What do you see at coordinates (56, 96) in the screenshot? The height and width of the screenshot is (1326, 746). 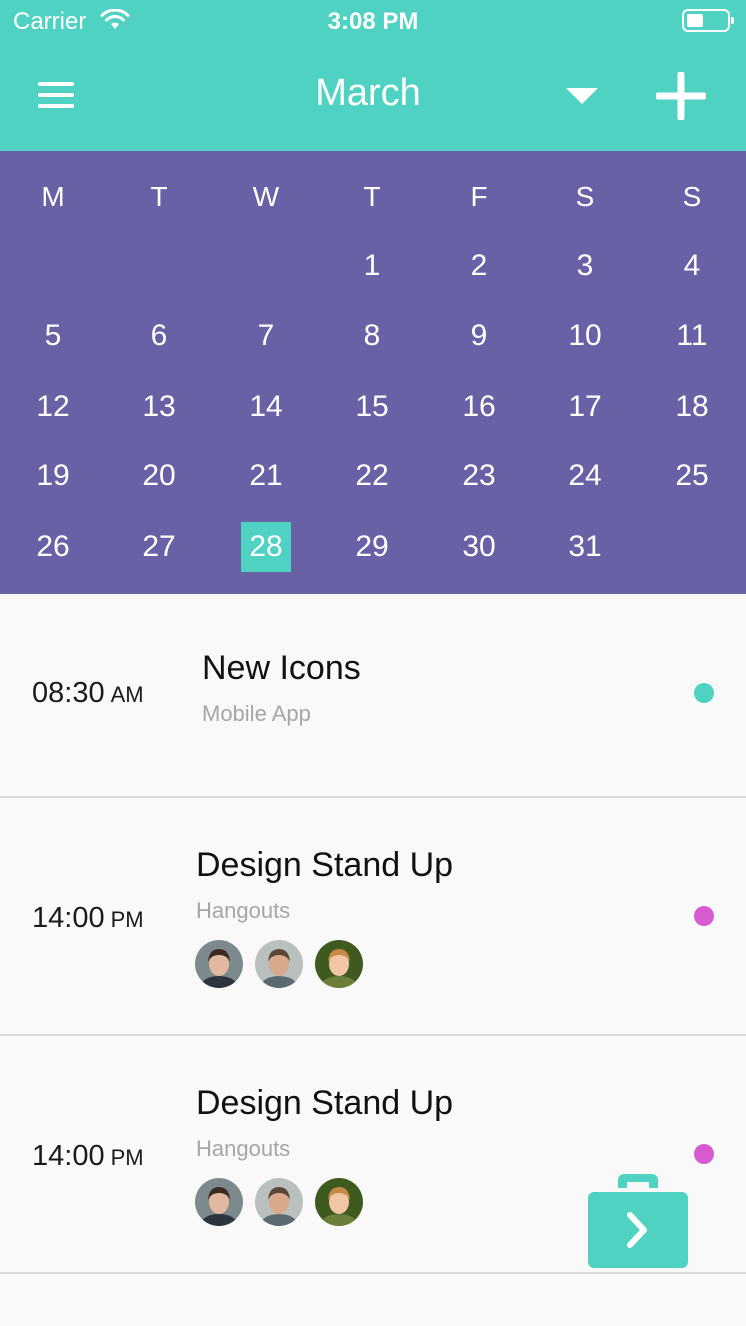 I see `hamburger-menu-icon` at bounding box center [56, 96].